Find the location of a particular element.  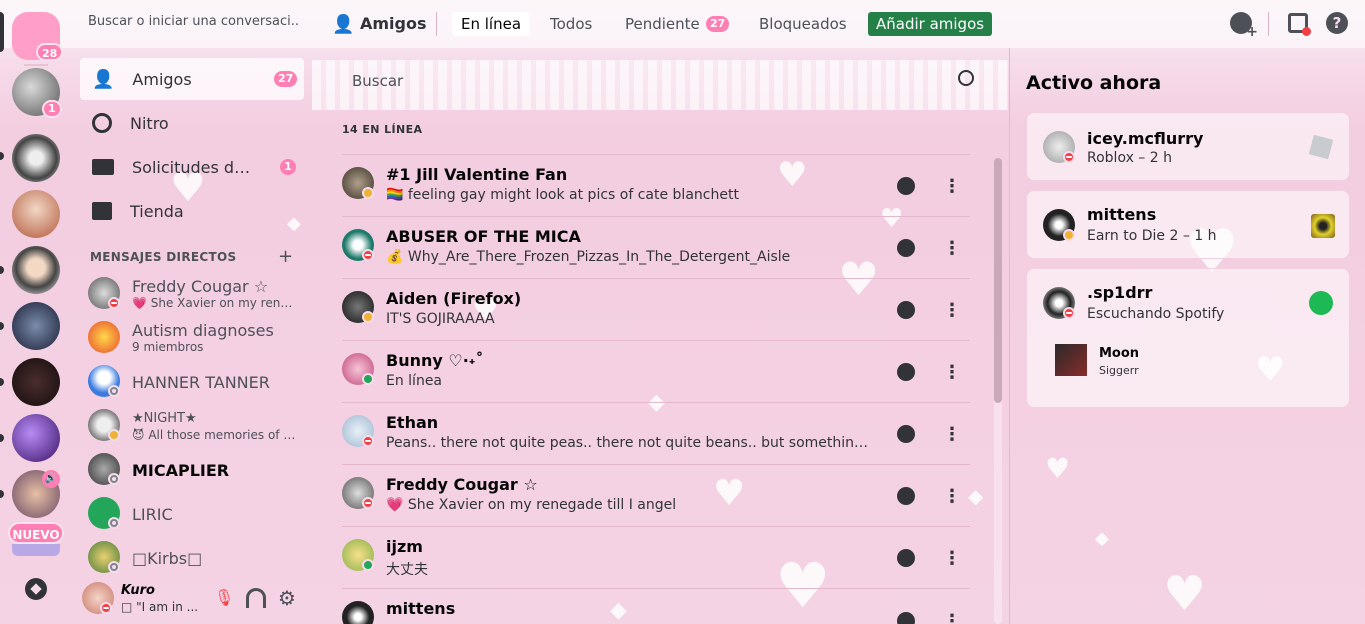

headphones-icon is located at coordinates (256, 598).